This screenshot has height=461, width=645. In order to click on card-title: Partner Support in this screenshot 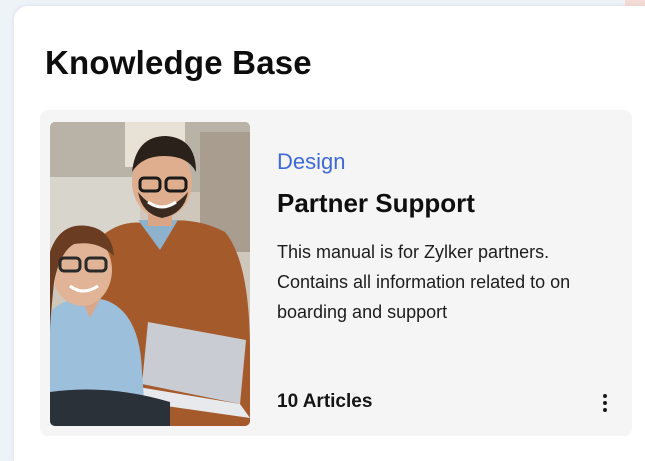, I will do `click(376, 203)`.